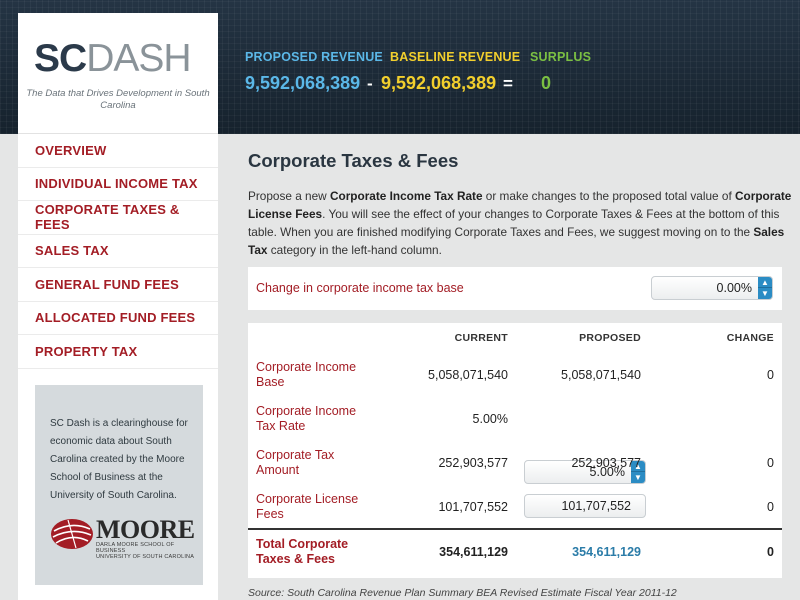 The width and height of the screenshot is (800, 600). Describe the element at coordinates (546, 83) in the screenshot. I see `surplus-value: 0` at that location.